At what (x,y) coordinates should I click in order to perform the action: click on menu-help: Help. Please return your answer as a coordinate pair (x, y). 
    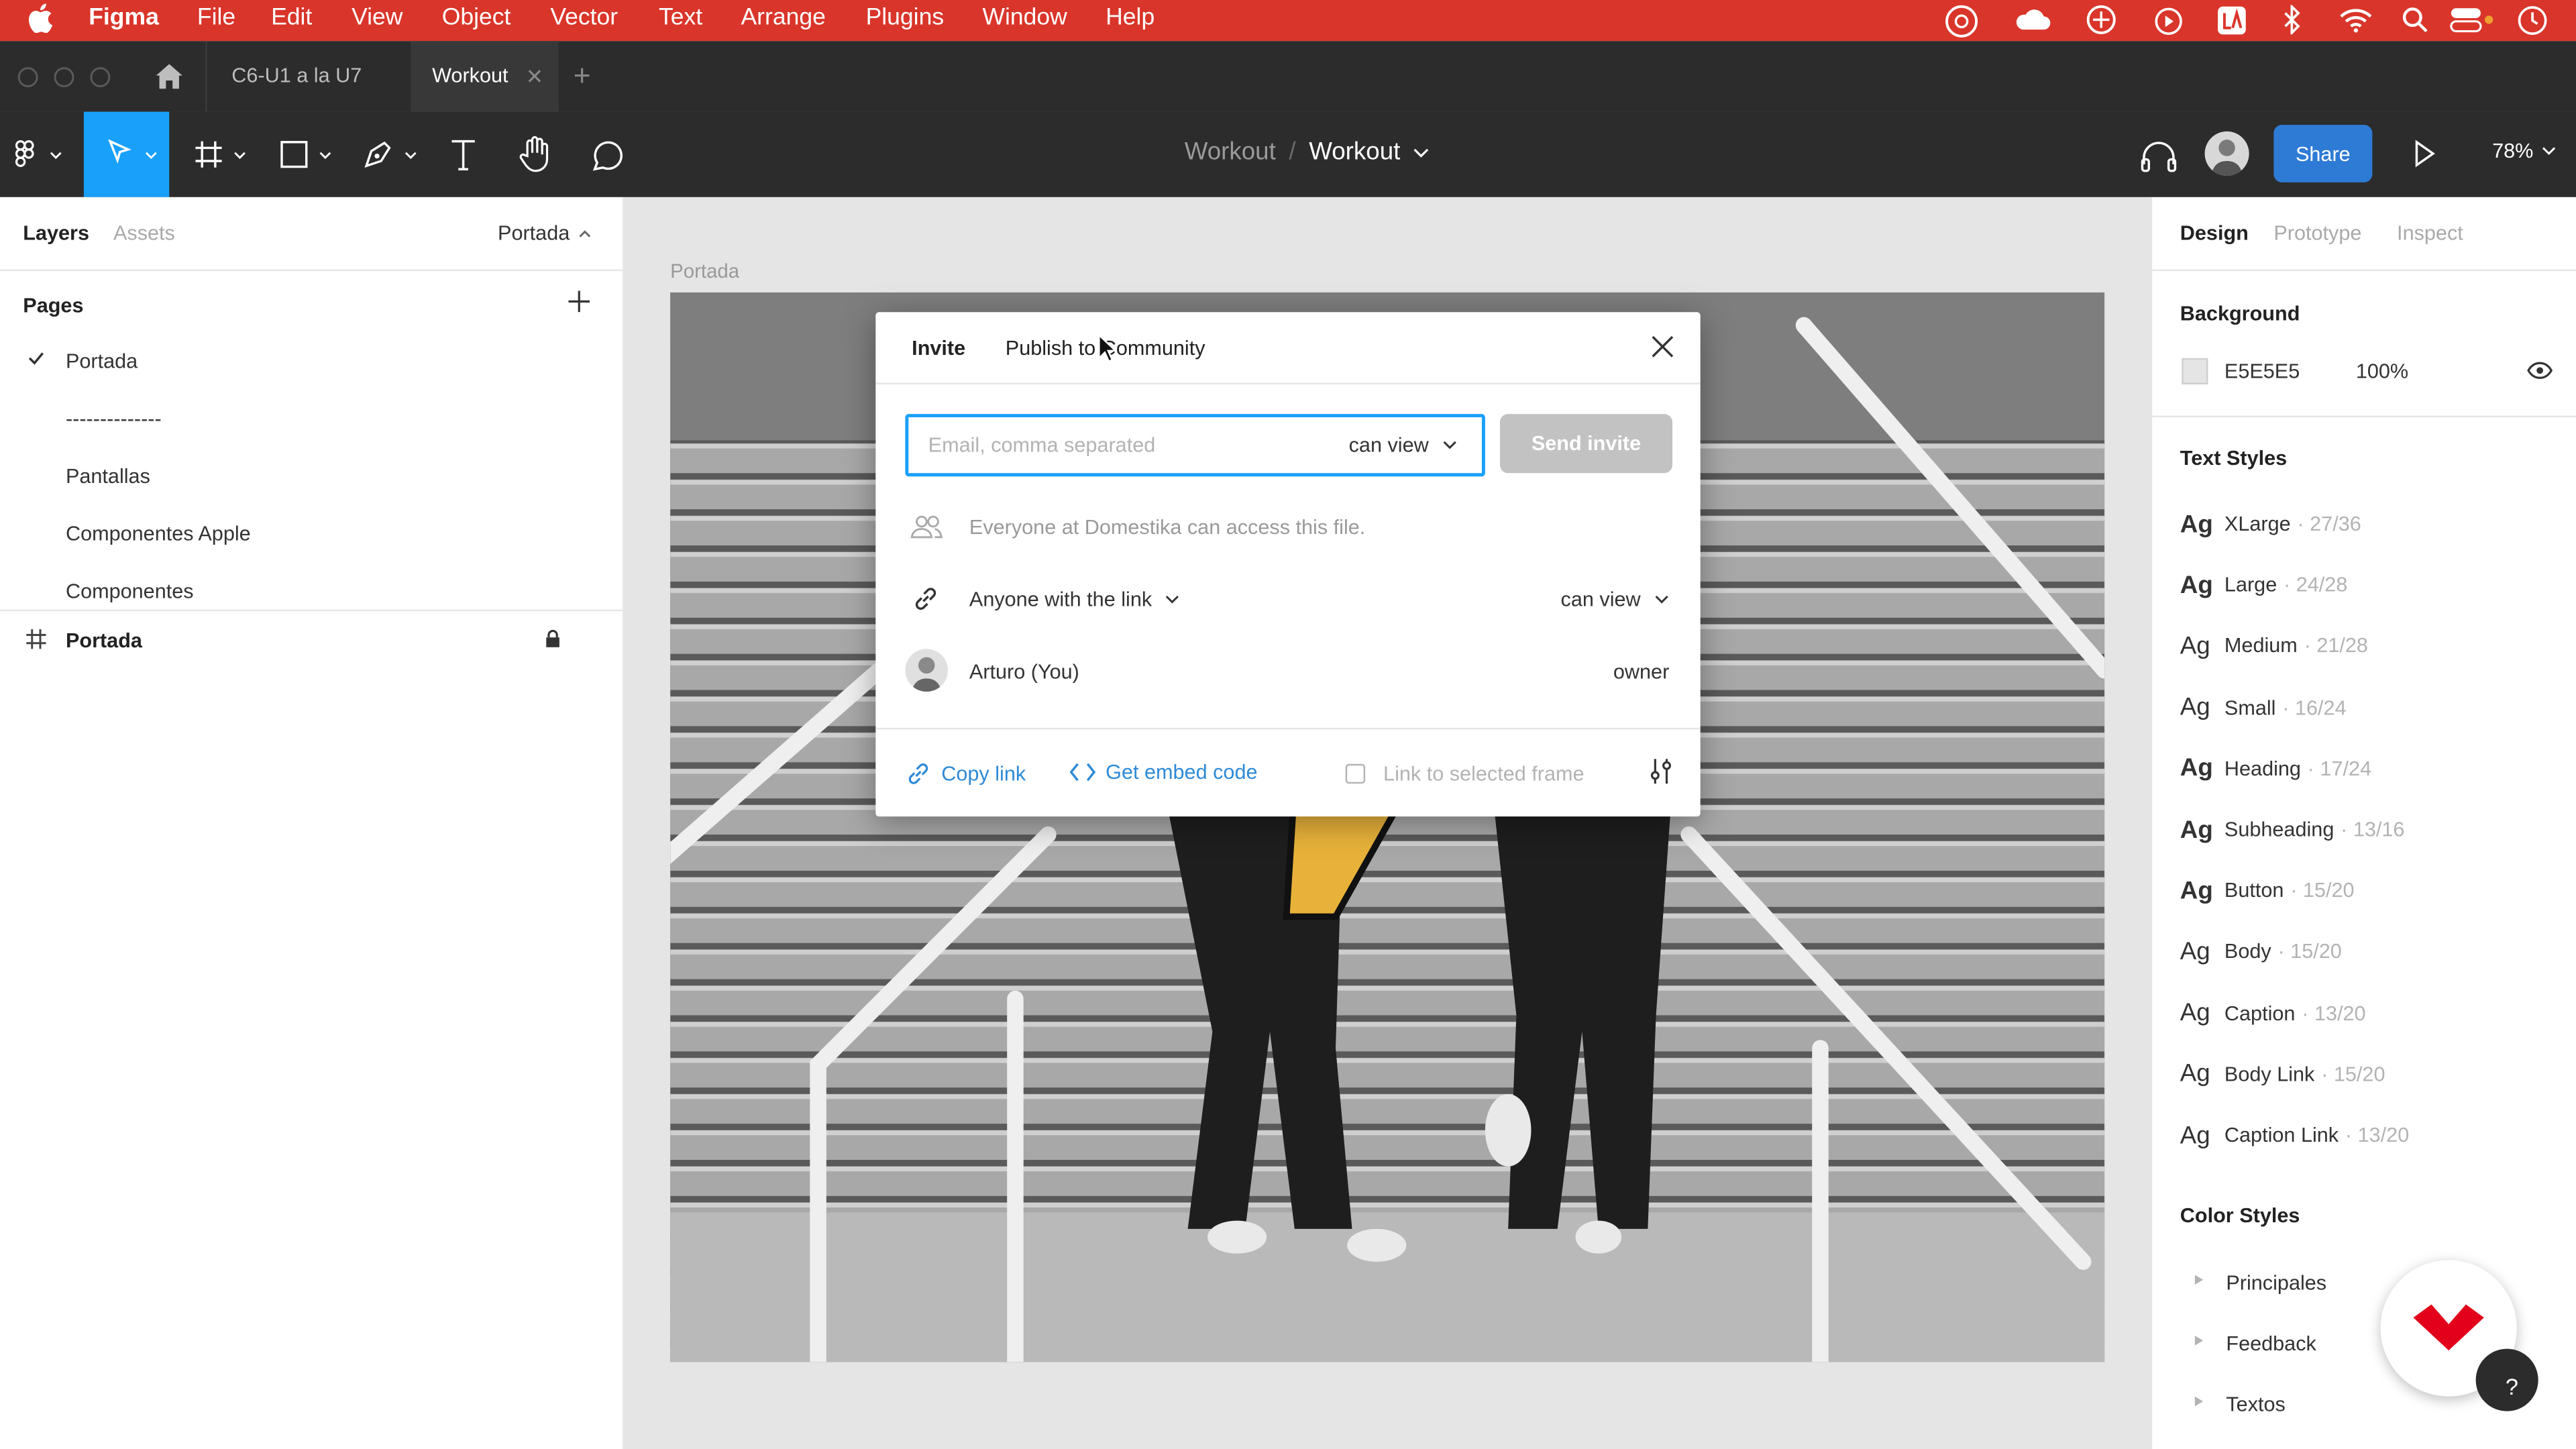
    Looking at the image, I should click on (1130, 18).